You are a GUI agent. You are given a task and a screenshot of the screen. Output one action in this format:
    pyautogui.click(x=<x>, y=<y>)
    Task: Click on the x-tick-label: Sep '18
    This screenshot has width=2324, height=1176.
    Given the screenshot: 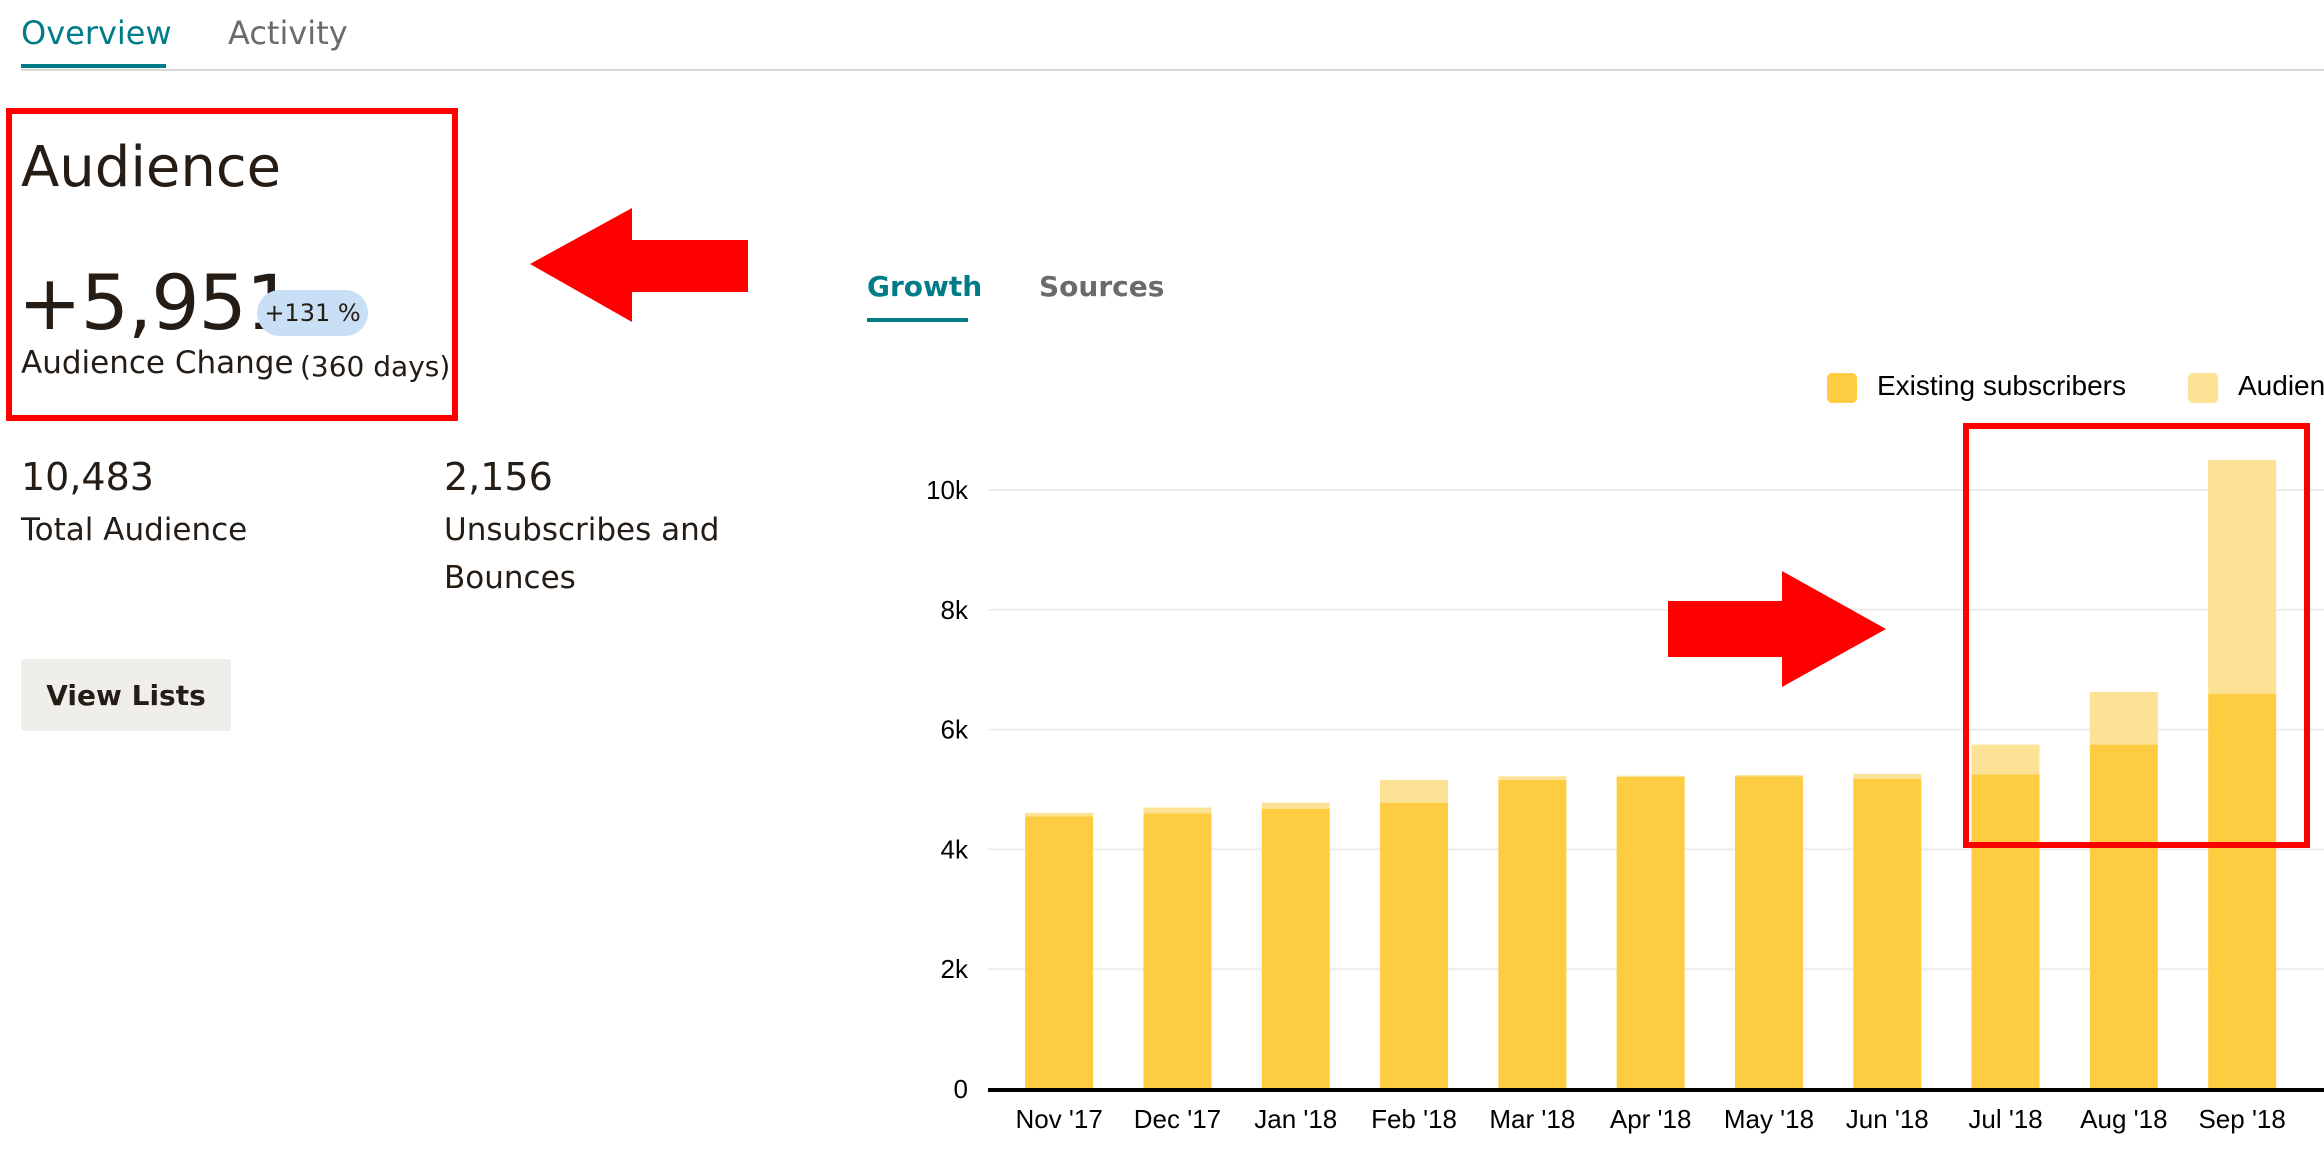 What is the action you would take?
    pyautogui.click(x=2241, y=1119)
    